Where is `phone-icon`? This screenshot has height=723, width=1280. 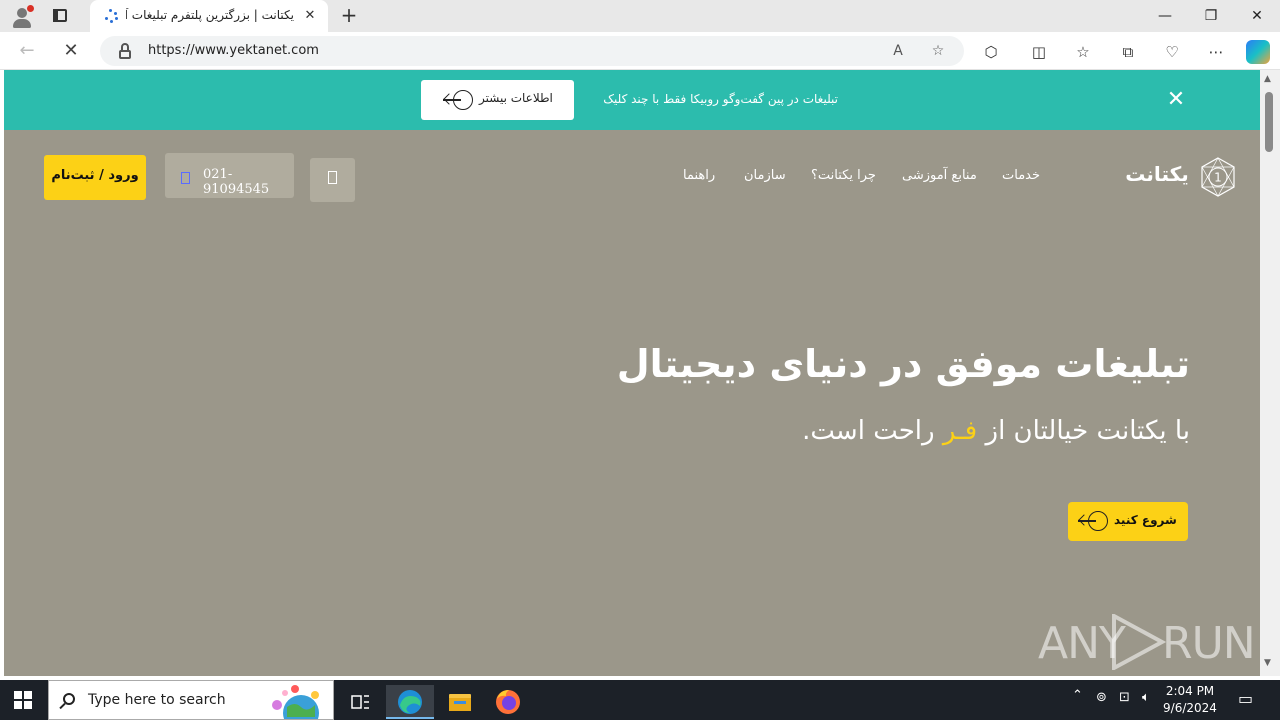
phone-icon is located at coordinates (185, 178).